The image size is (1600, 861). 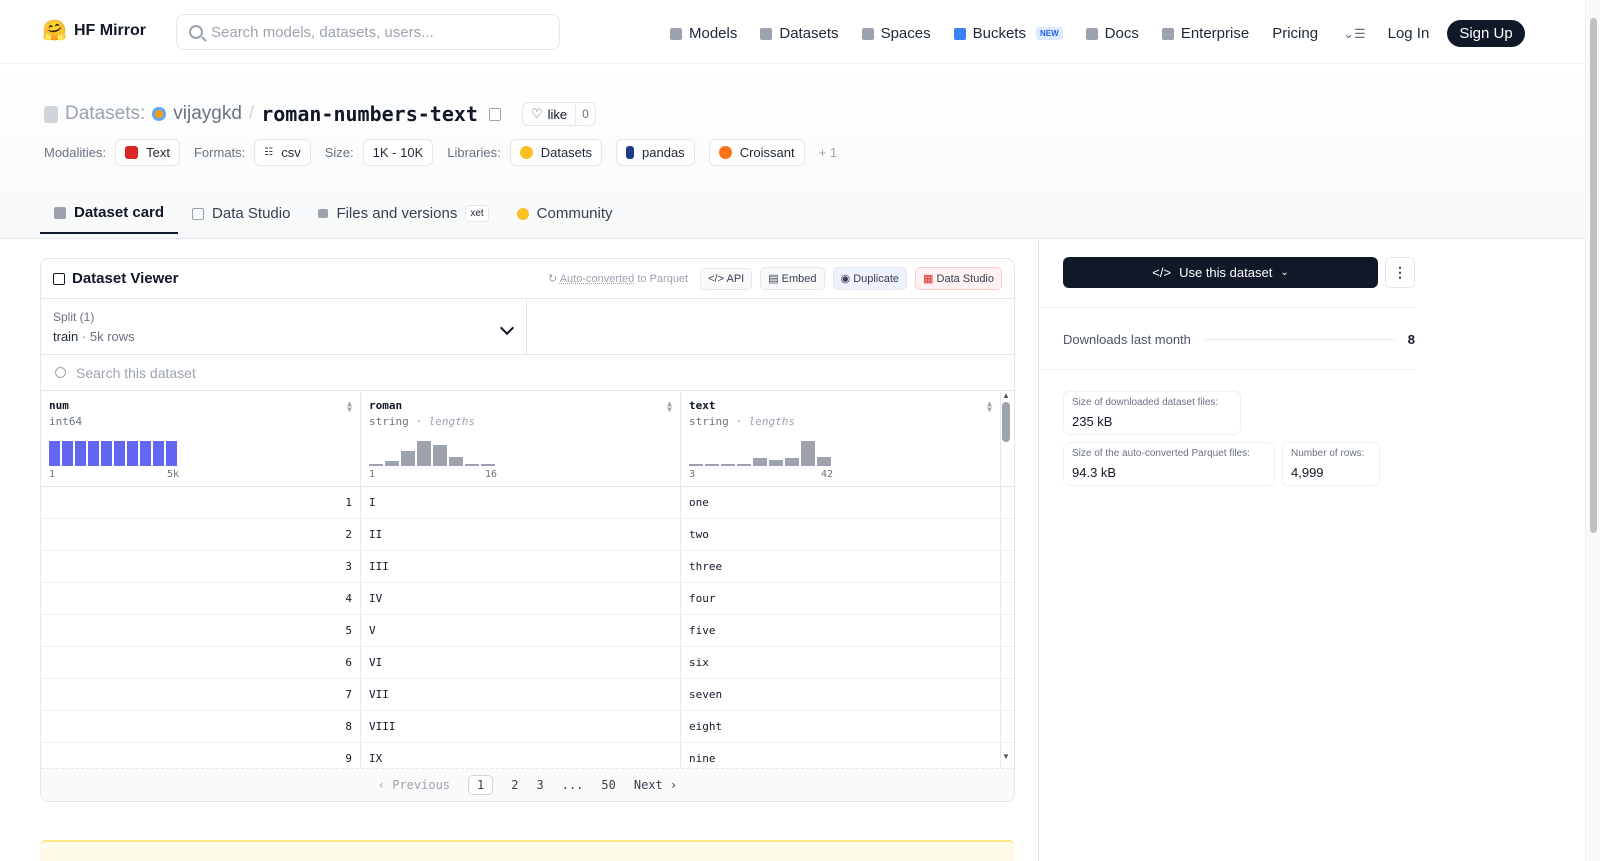 I want to click on modality-chip-text: Text, so click(x=147, y=152).